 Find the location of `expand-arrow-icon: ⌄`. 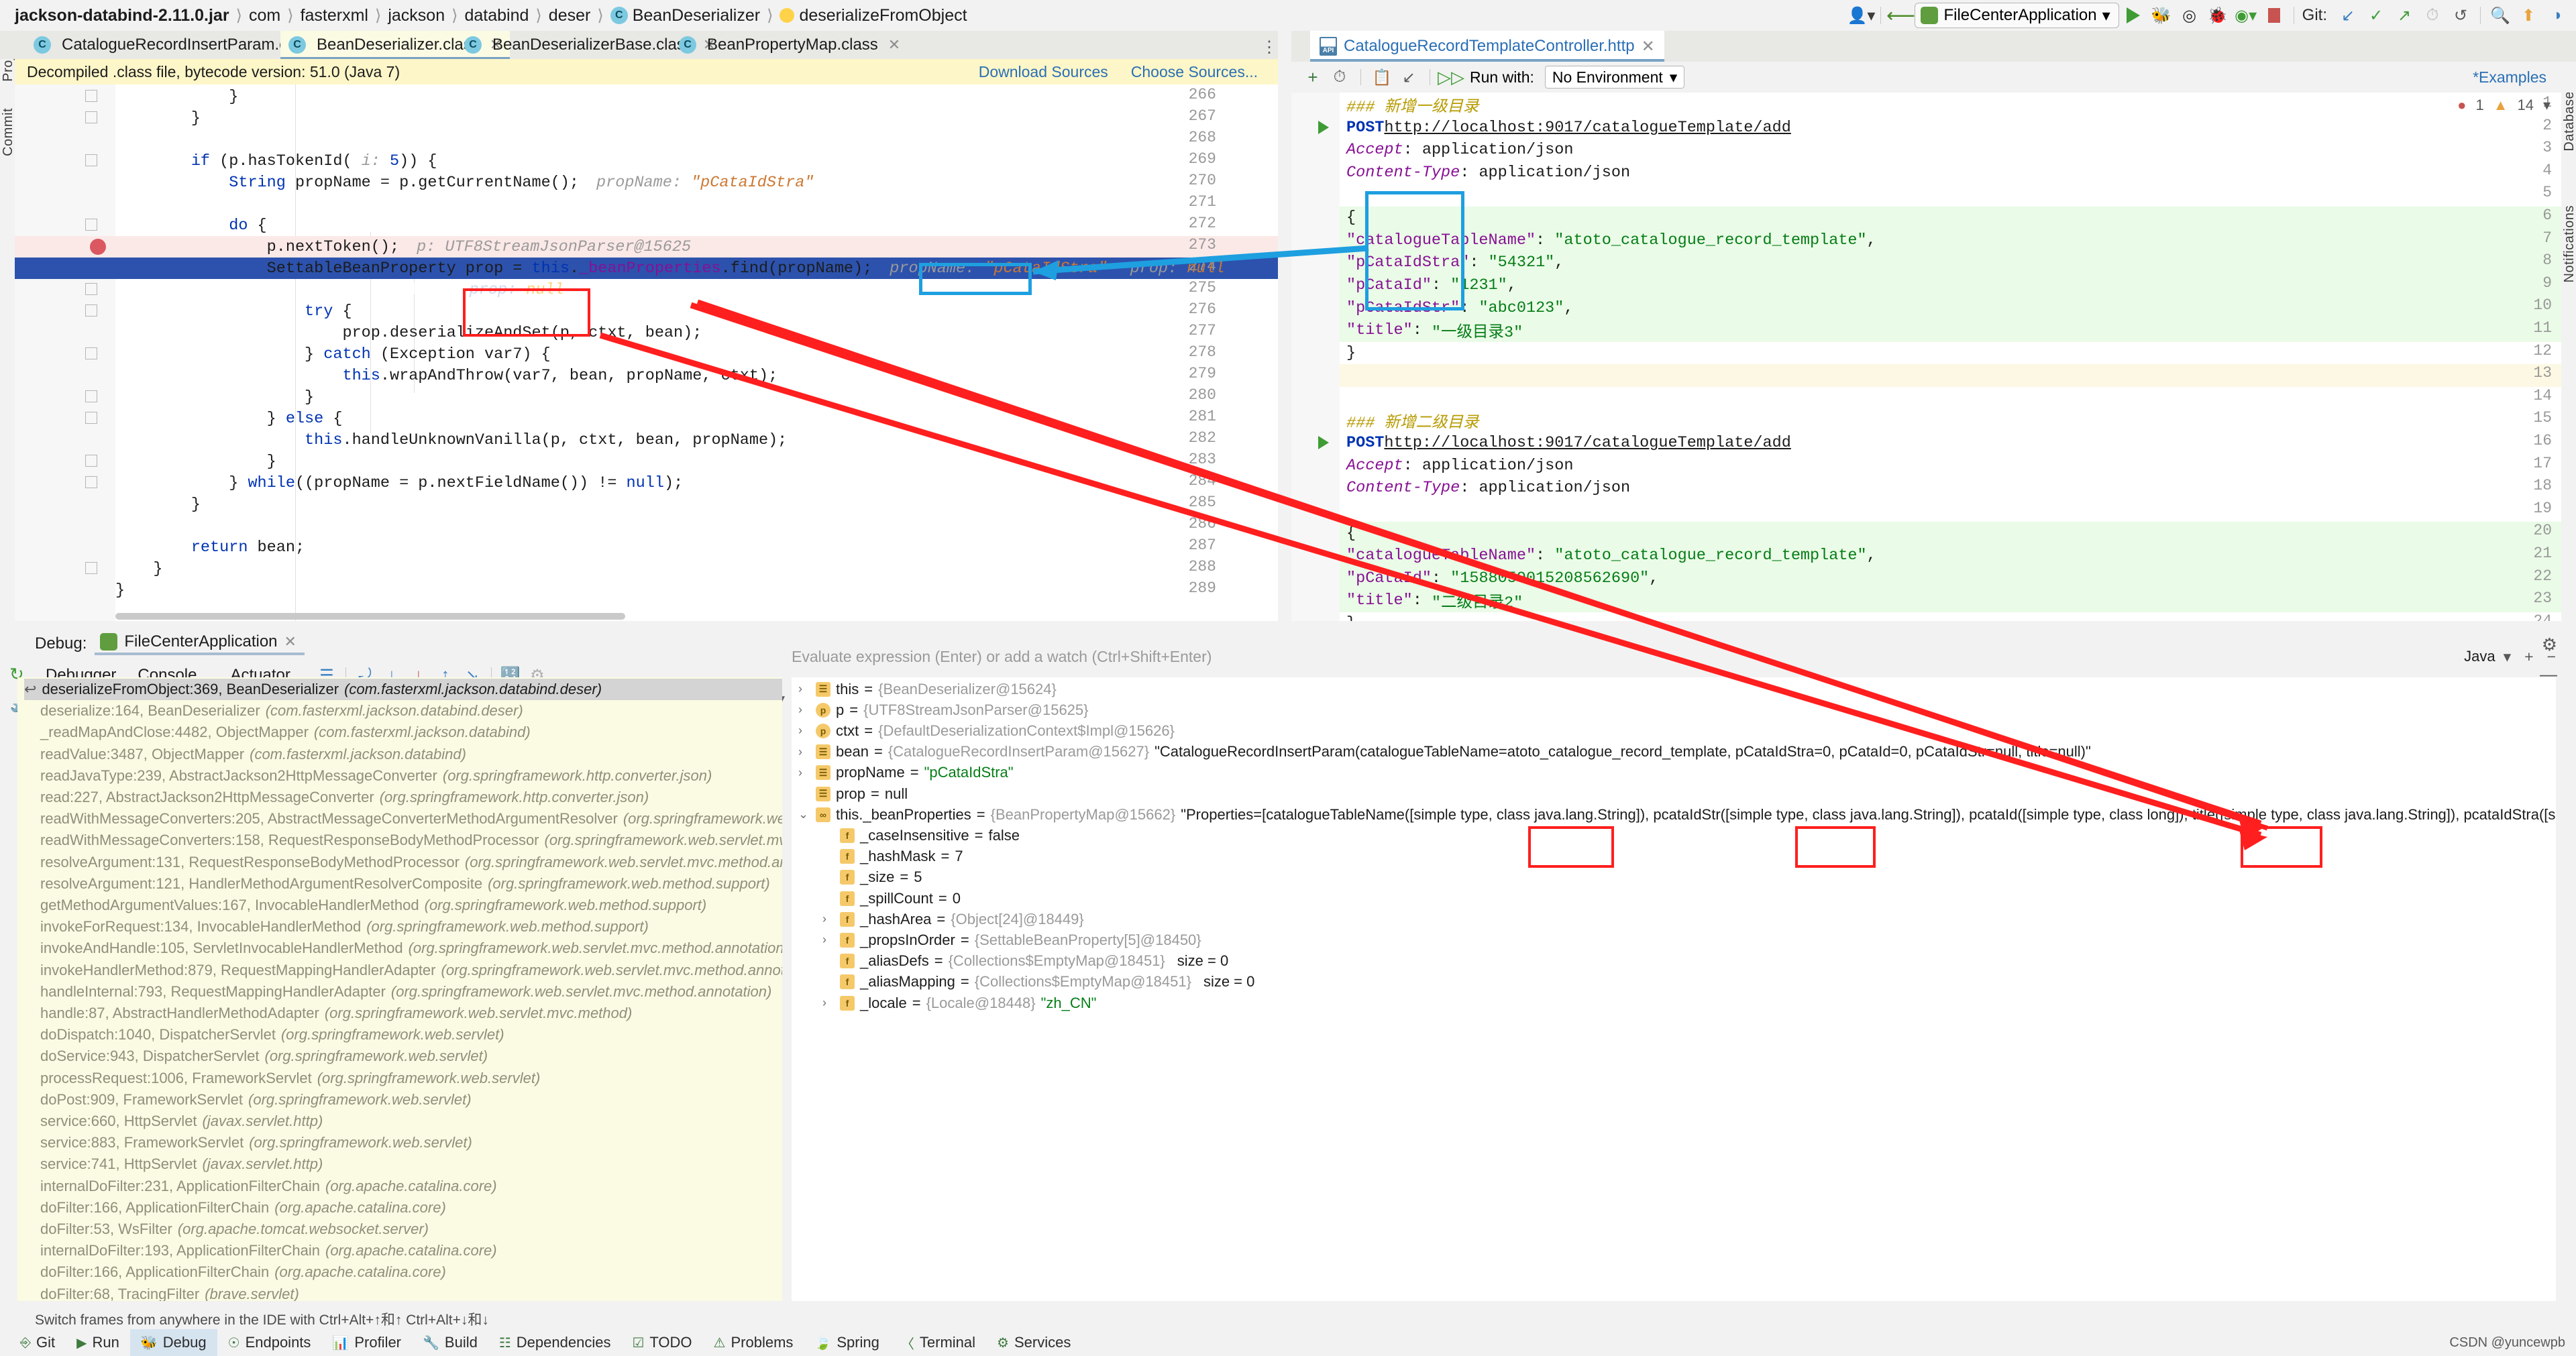

expand-arrow-icon: ⌄ is located at coordinates (804, 814).